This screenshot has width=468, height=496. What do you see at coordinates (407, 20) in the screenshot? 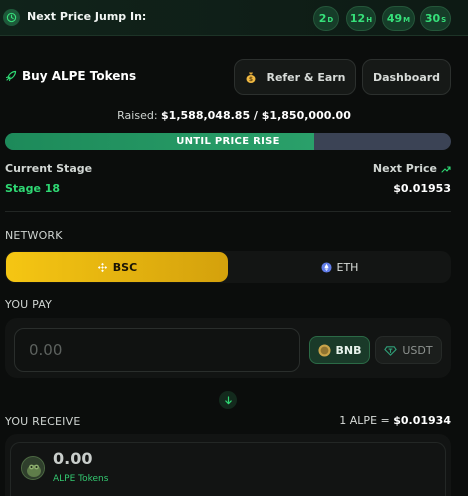
I see `timer-minutes-unit: M` at bounding box center [407, 20].